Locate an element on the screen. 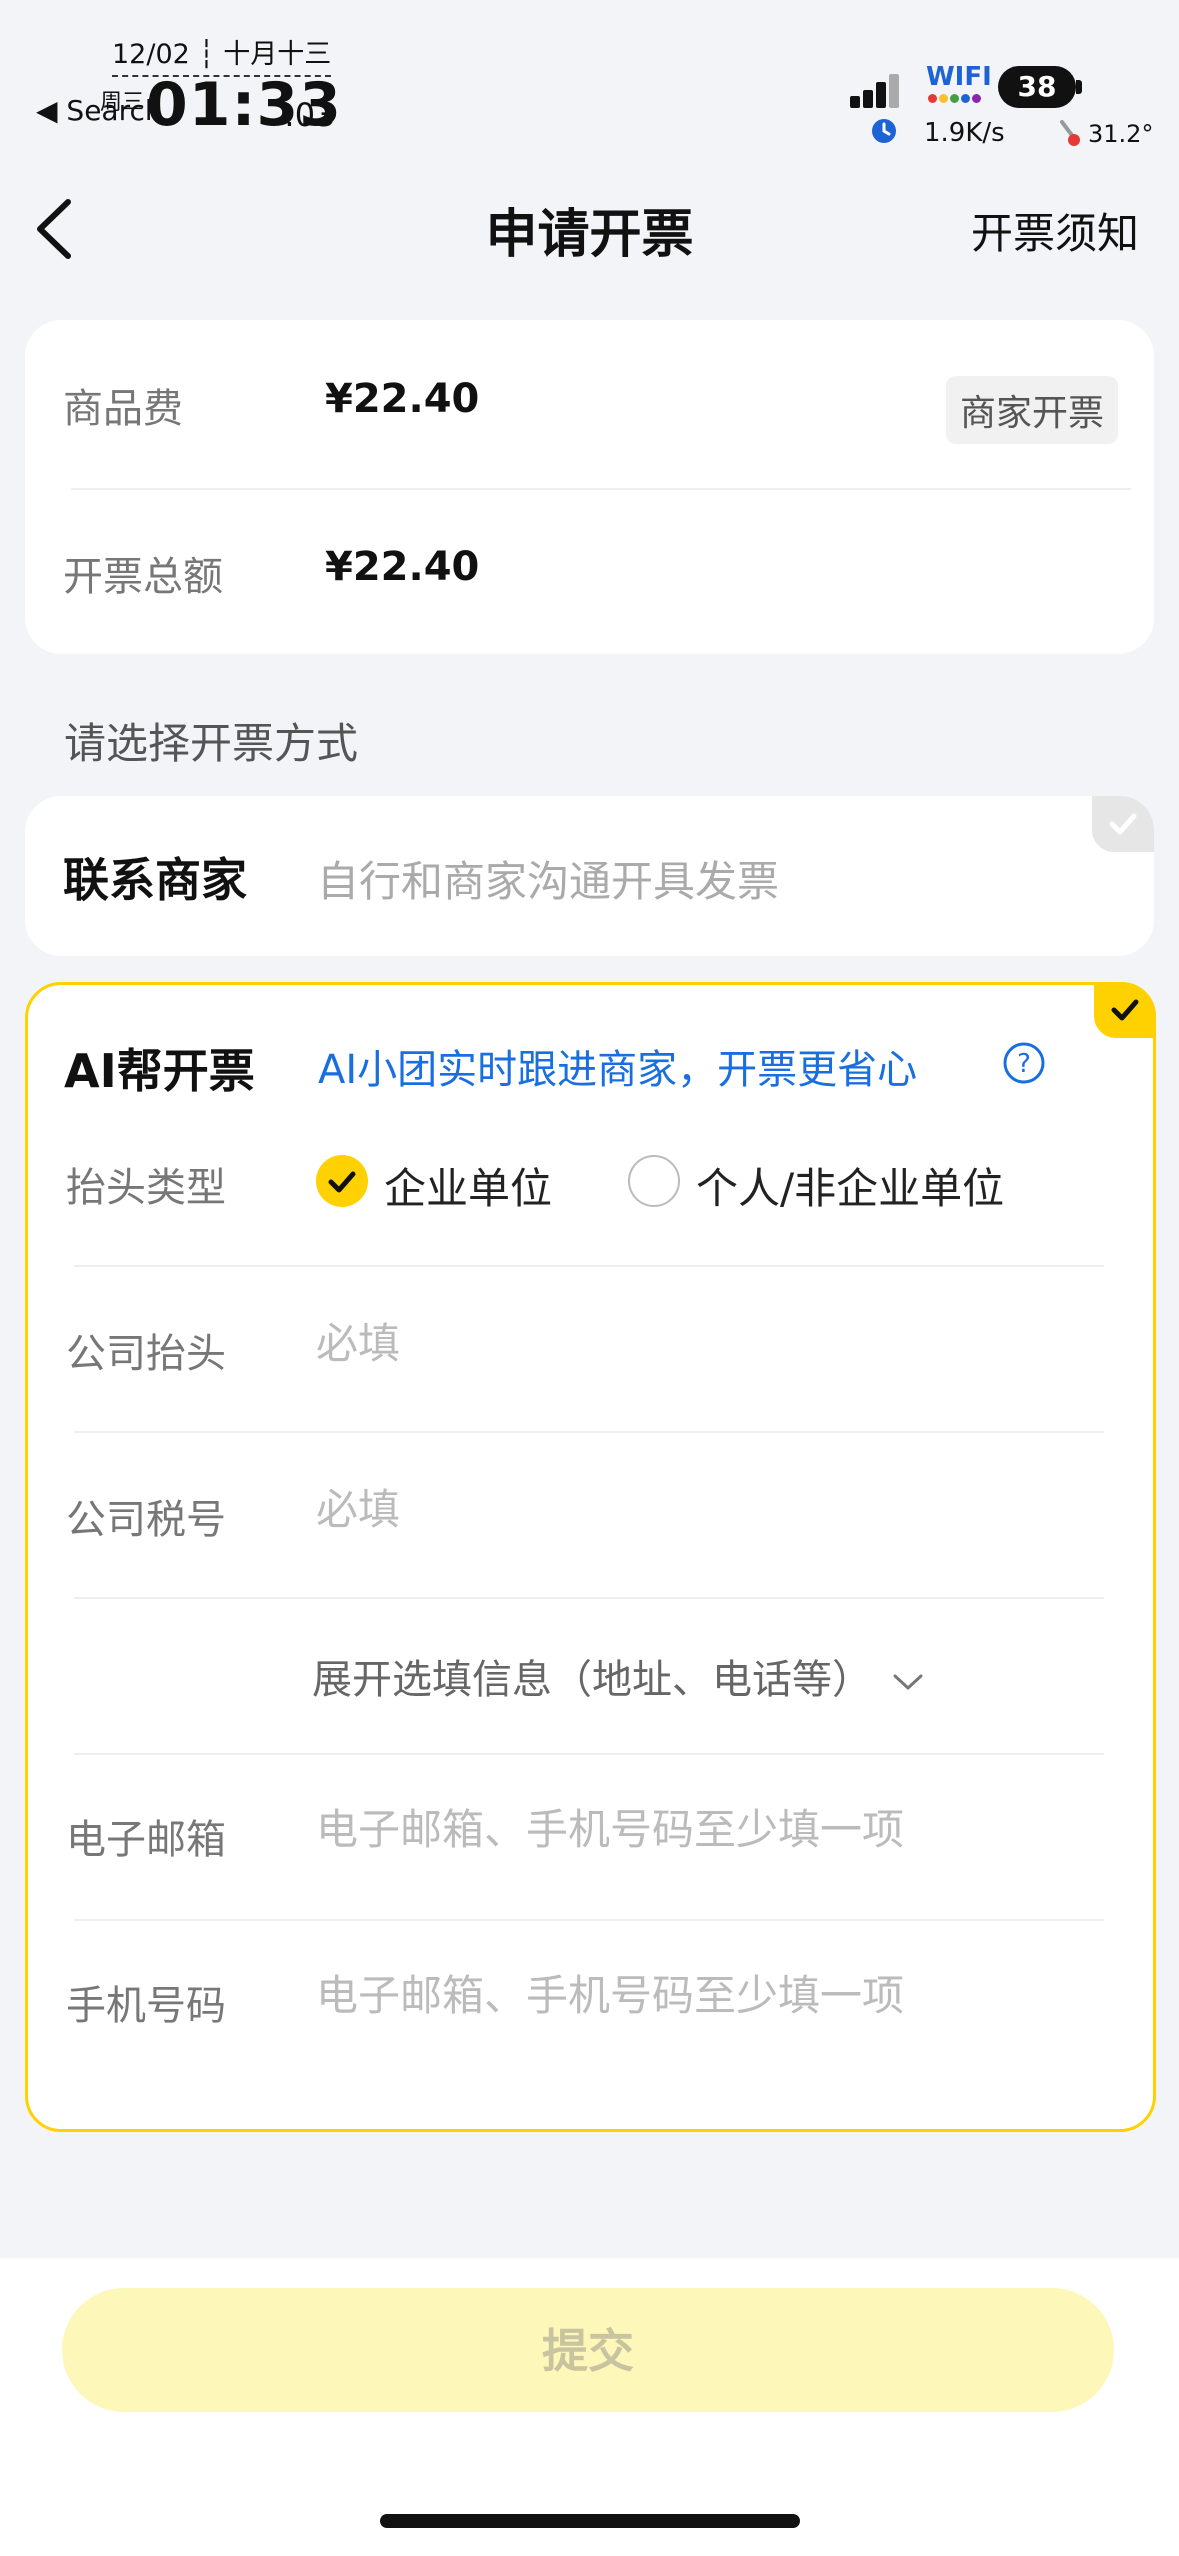 The image size is (1179, 2556). radio-company-label: 企业单位 is located at coordinates (468, 1185).